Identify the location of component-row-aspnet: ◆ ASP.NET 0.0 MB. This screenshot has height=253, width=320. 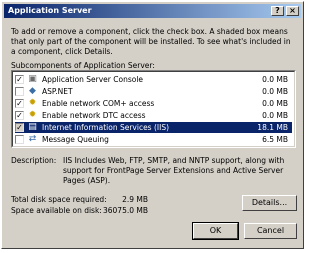
(153, 91).